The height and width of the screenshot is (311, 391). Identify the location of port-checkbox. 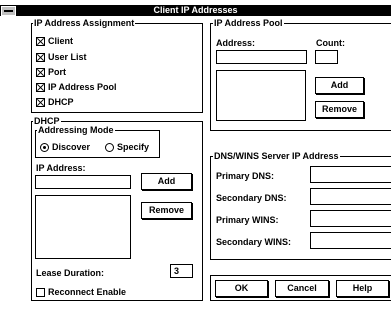
(40, 72).